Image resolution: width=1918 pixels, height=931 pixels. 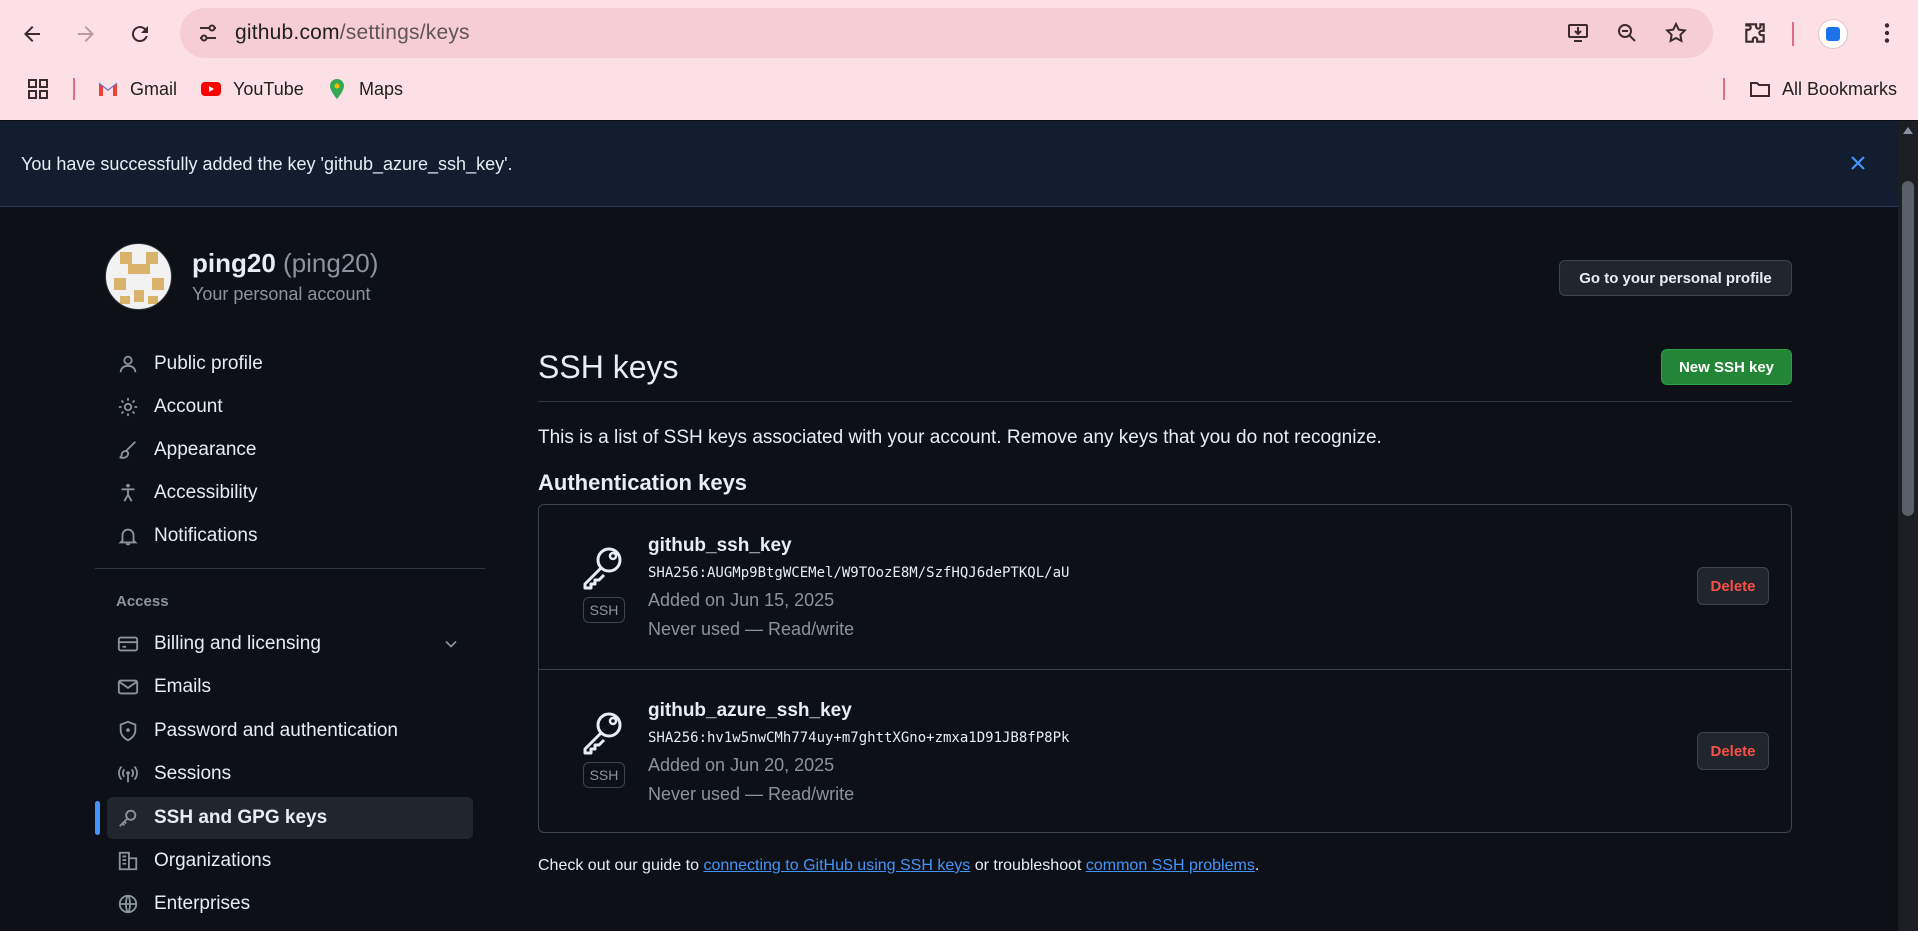 I want to click on ssh-badge: SSH, so click(x=604, y=775).